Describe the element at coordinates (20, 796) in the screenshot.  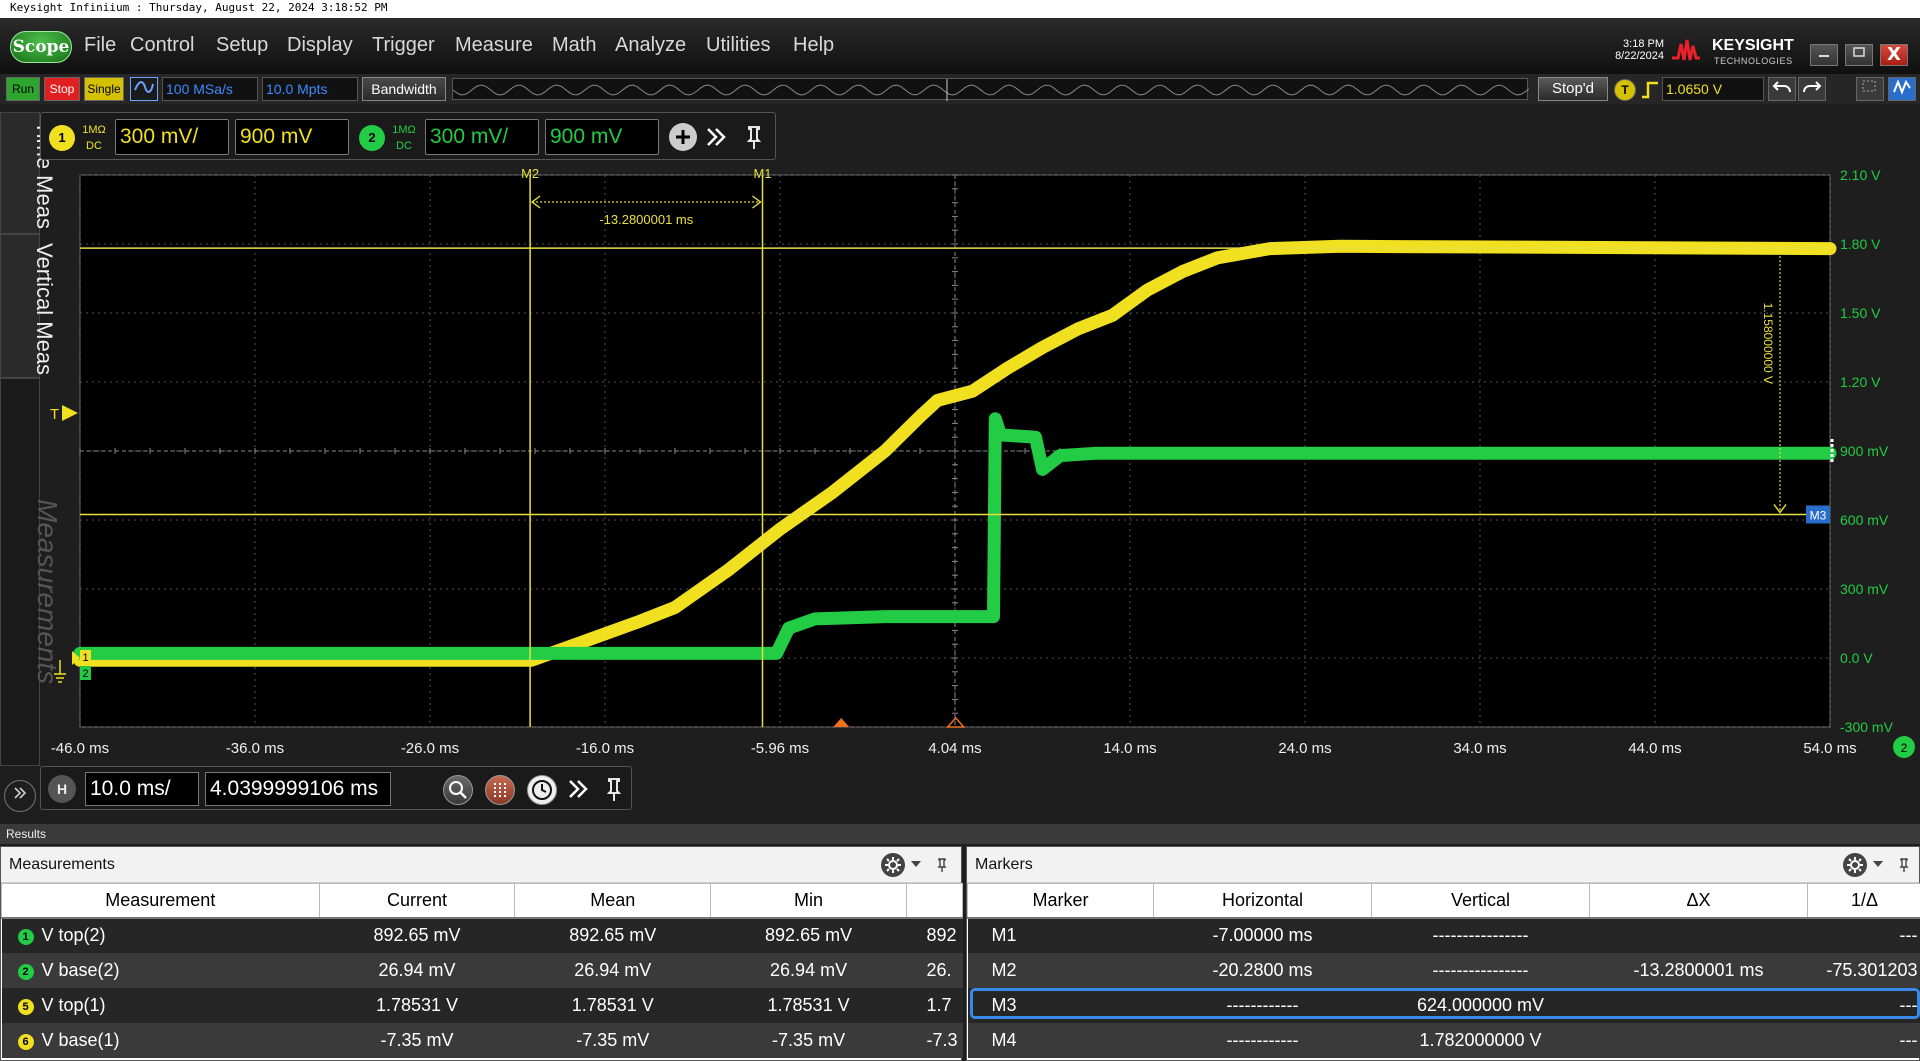
I see `expand-sidebar-button` at that location.